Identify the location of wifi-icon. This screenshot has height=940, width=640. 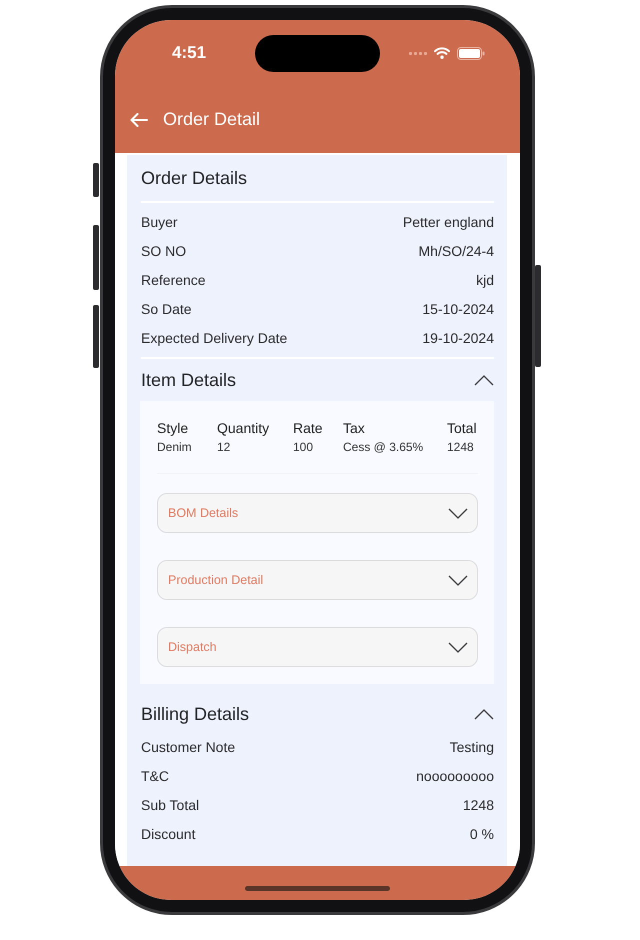
(442, 53).